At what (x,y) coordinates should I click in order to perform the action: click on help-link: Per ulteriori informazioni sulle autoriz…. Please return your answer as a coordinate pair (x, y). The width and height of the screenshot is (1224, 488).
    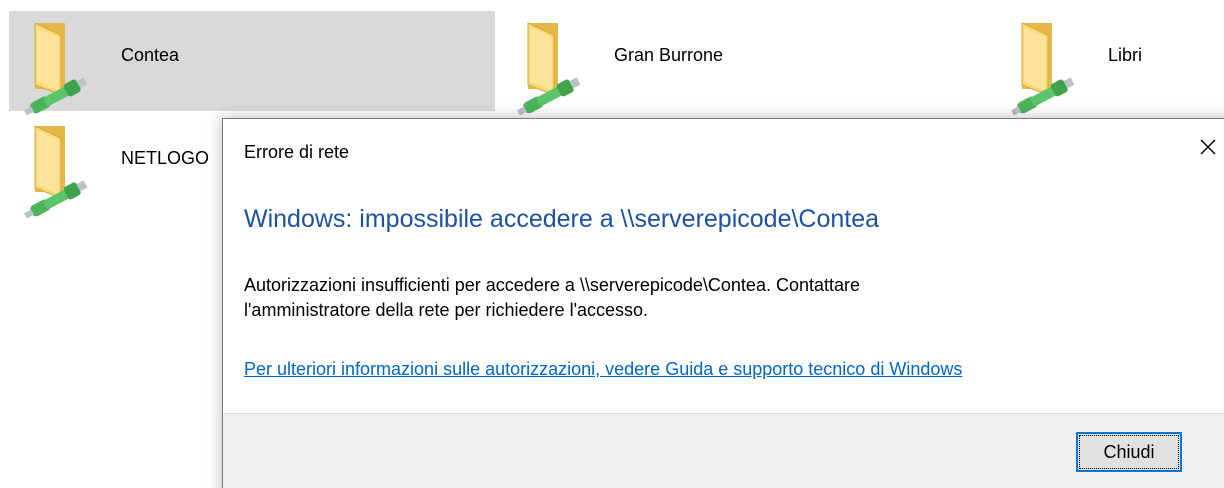
    Looking at the image, I should click on (603, 369).